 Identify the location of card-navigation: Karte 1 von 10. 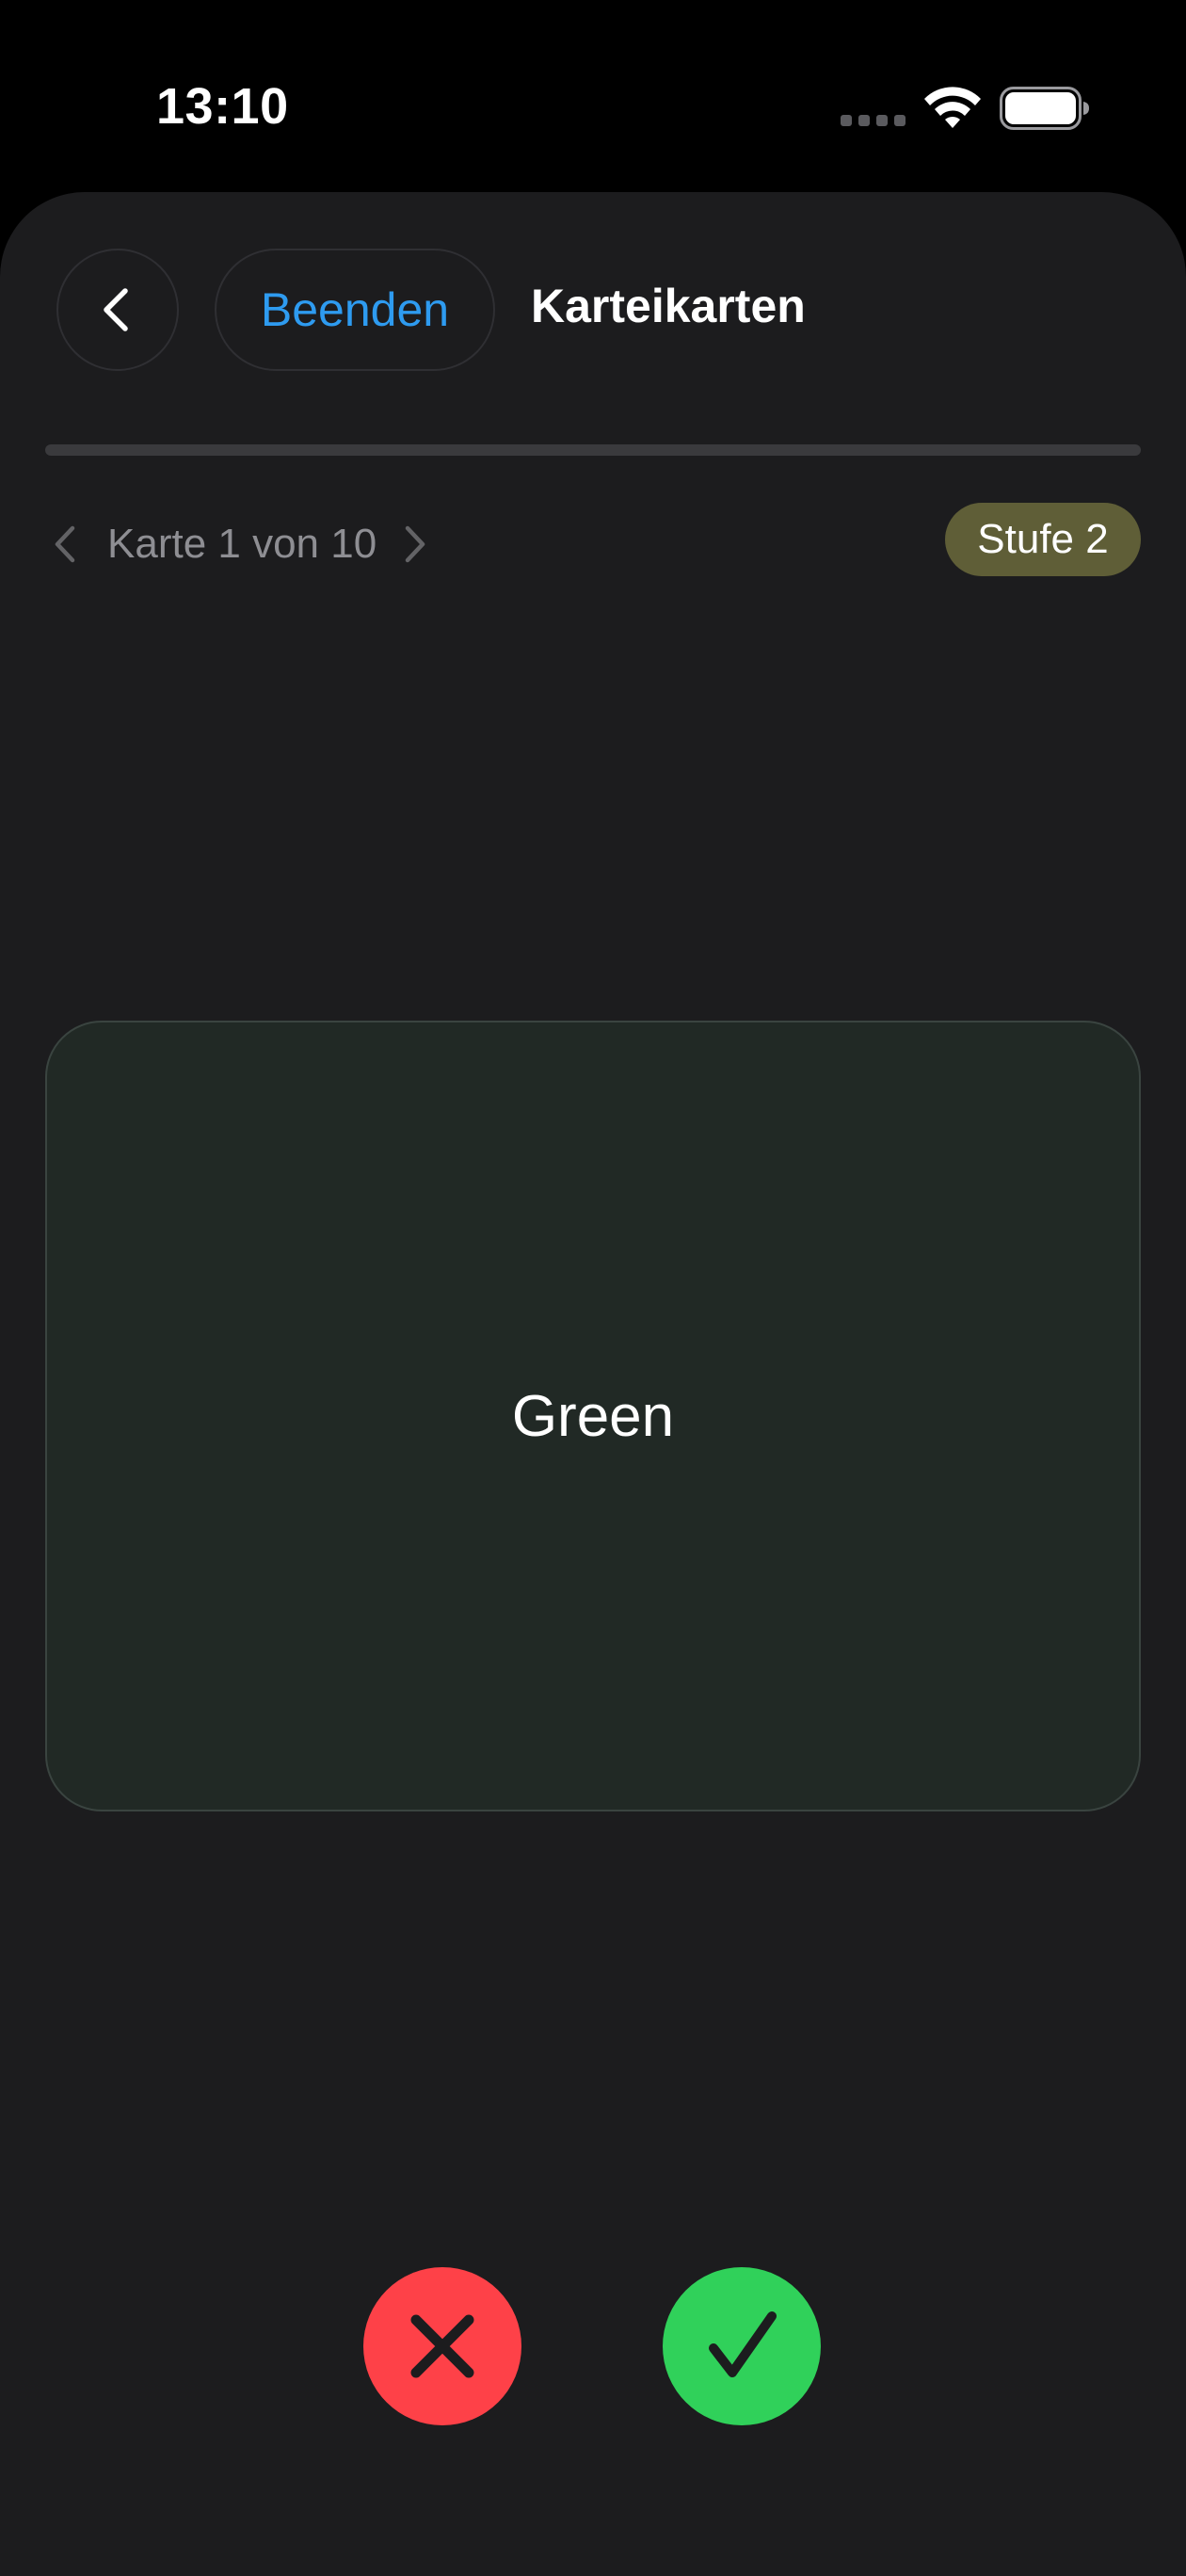
(240, 544).